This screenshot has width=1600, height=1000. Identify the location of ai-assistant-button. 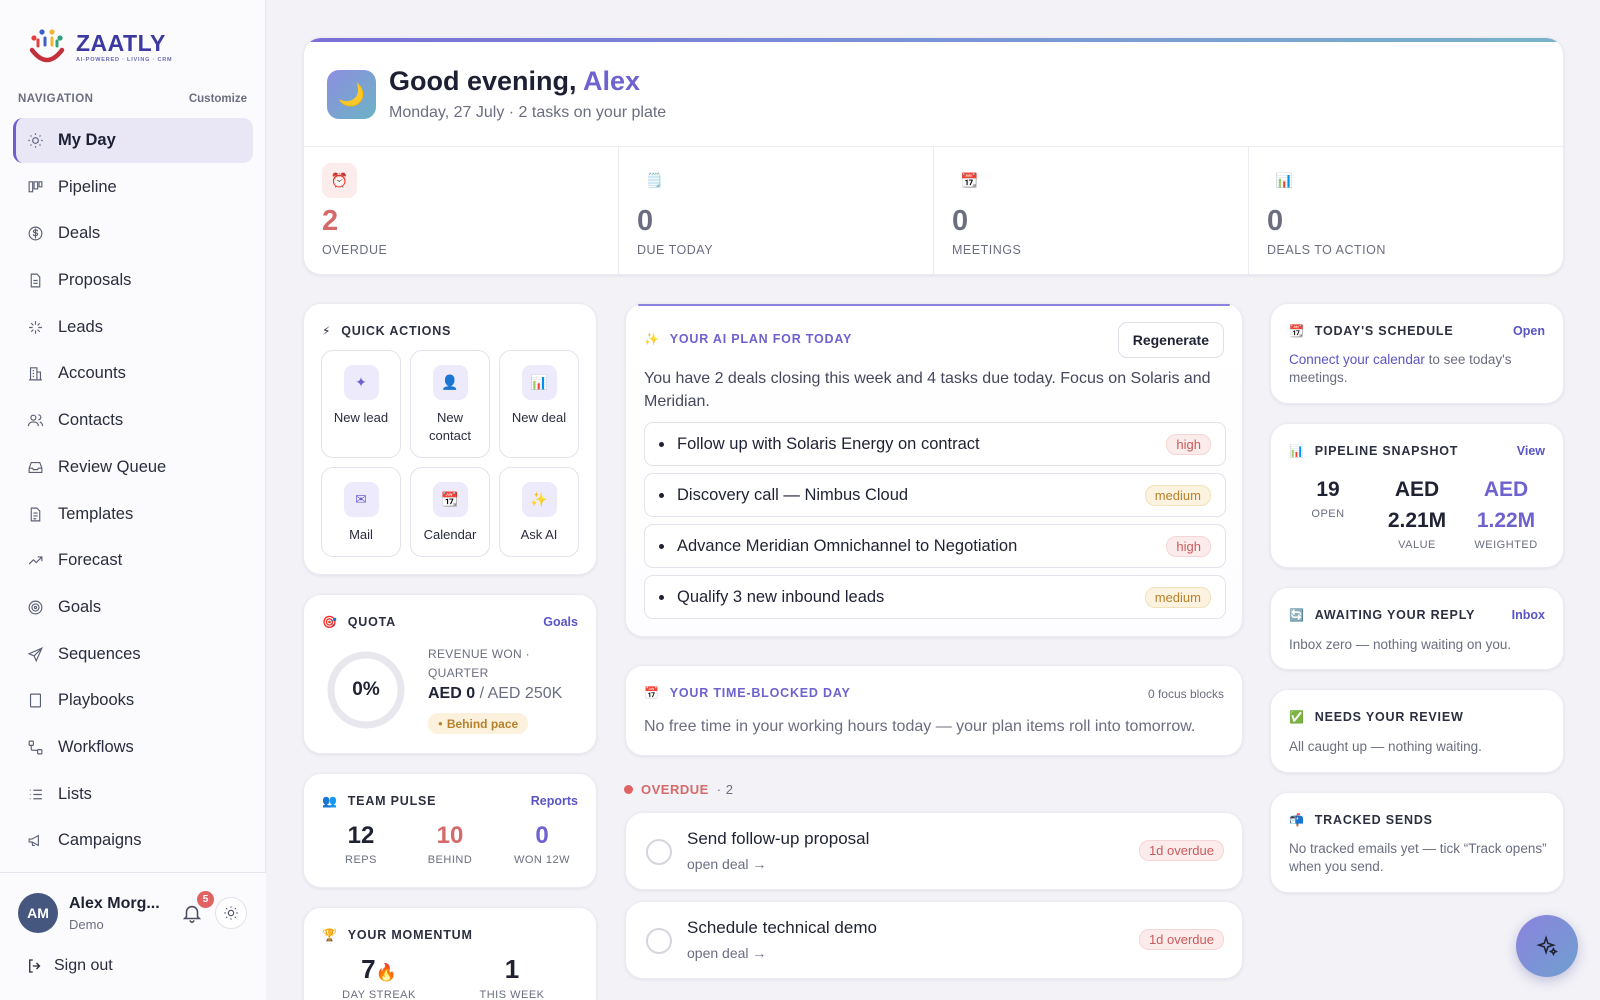
(1547, 946).